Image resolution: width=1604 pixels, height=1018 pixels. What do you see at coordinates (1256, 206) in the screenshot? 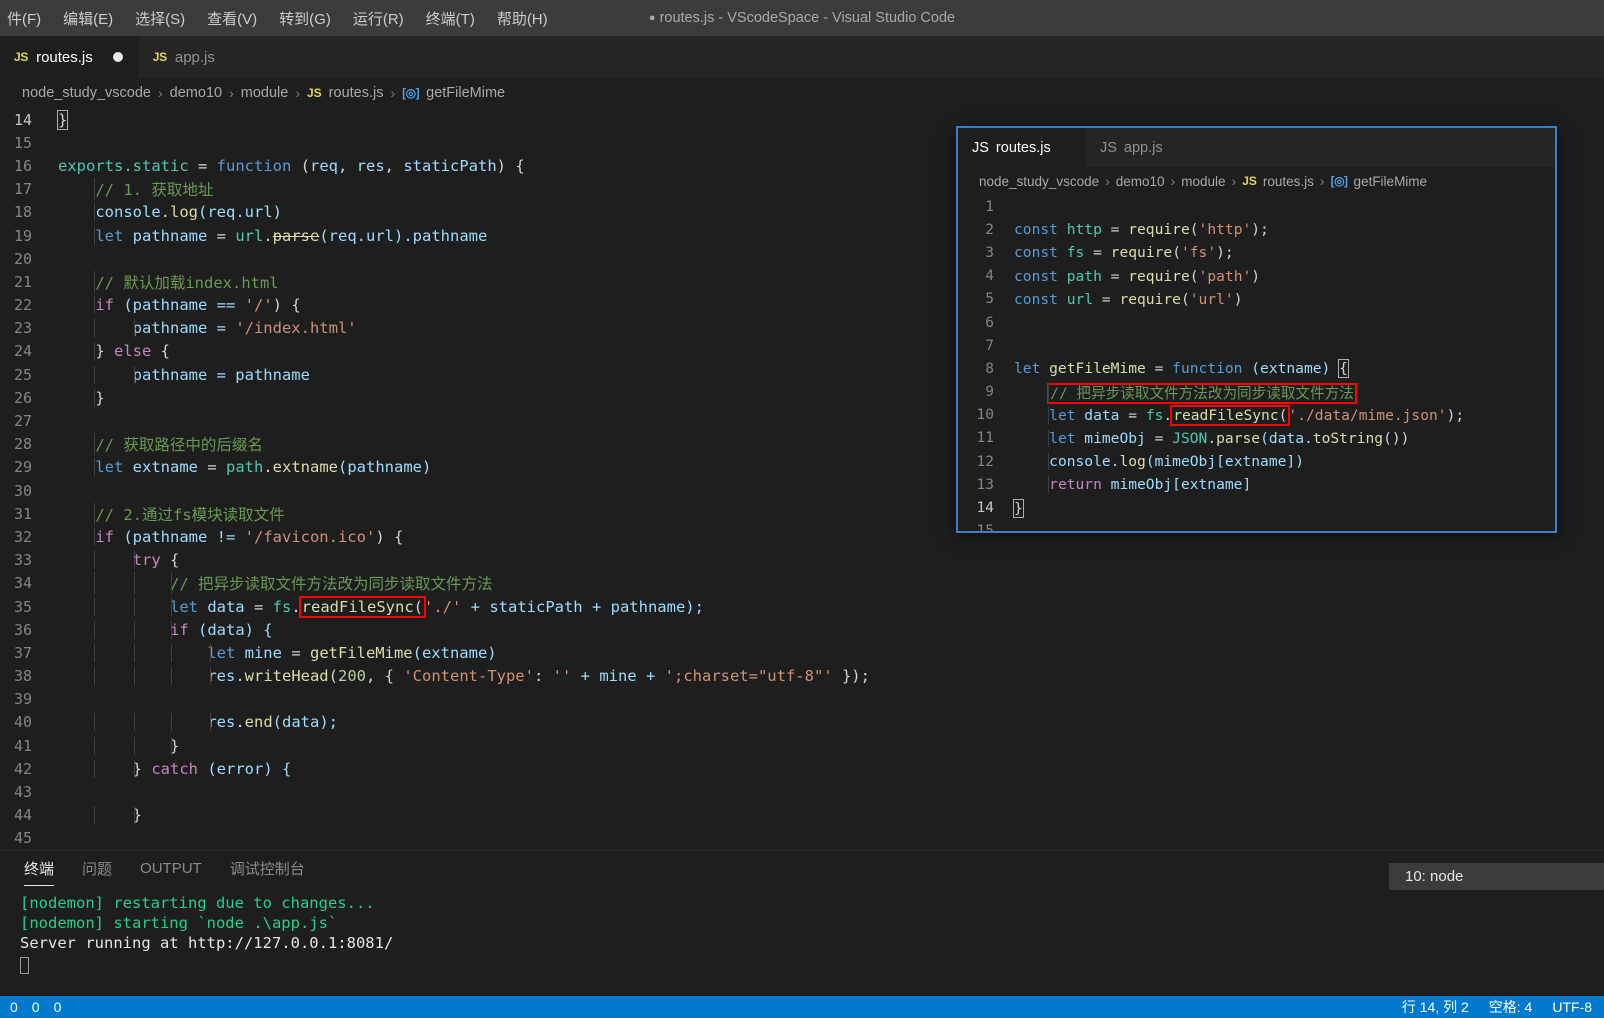
I see `overlay-code-line-1: 1` at bounding box center [1256, 206].